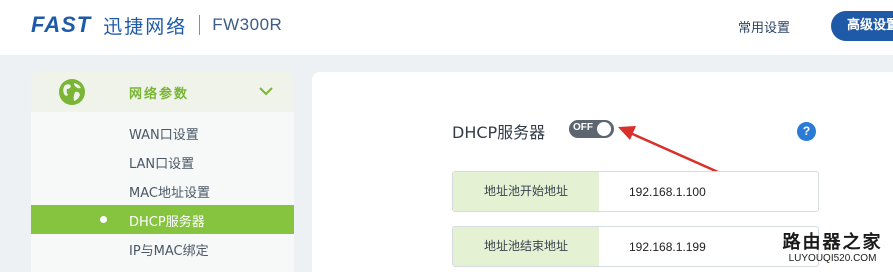  What do you see at coordinates (764, 26) in the screenshot?
I see `common-settings-link: 常用设置` at bounding box center [764, 26].